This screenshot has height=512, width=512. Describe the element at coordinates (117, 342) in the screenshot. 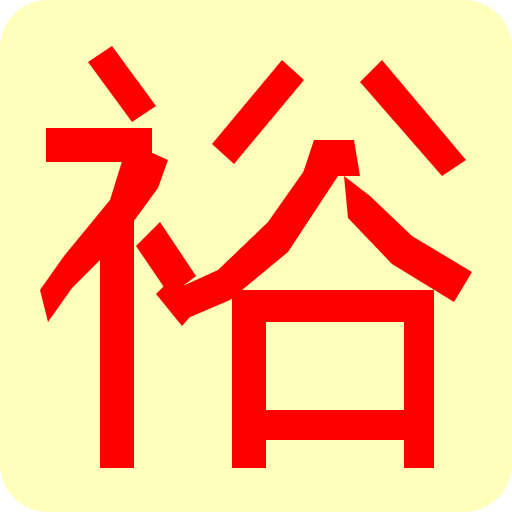

I see `stroke-left-vertical` at that location.